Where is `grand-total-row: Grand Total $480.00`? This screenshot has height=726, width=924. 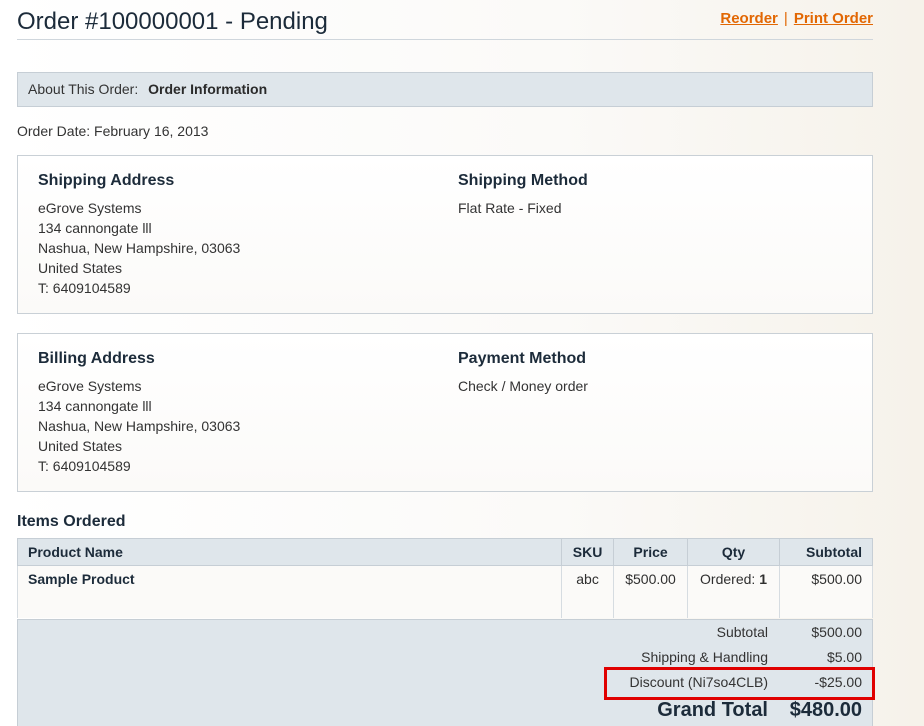
grand-total-row: Grand Total $480.00 is located at coordinates (444, 711).